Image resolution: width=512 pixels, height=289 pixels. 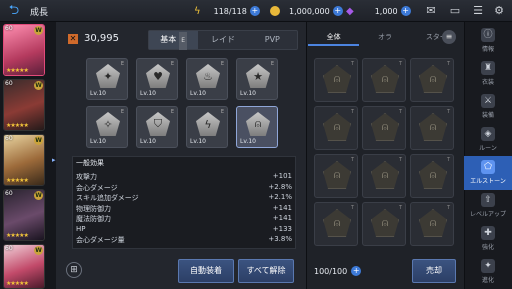 I want to click on equip-slot: ★ Lv.10 E, so click(x=257, y=79).